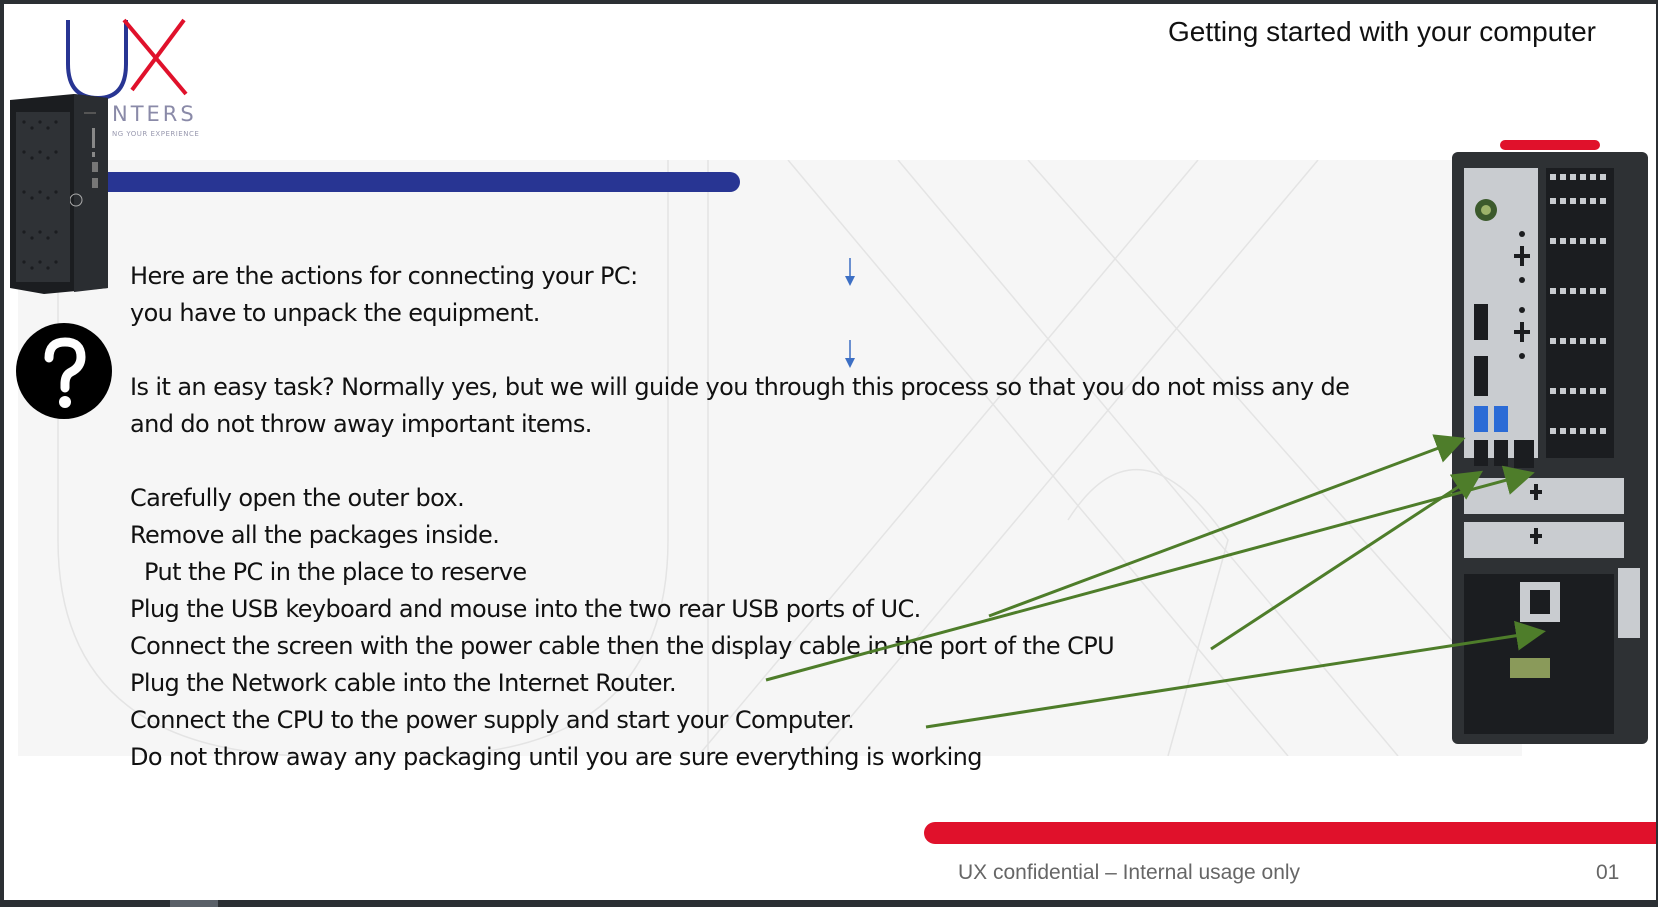 The width and height of the screenshot is (1658, 907). Describe the element at coordinates (1550, 448) in the screenshot. I see `pc-tower-rear-image` at that location.